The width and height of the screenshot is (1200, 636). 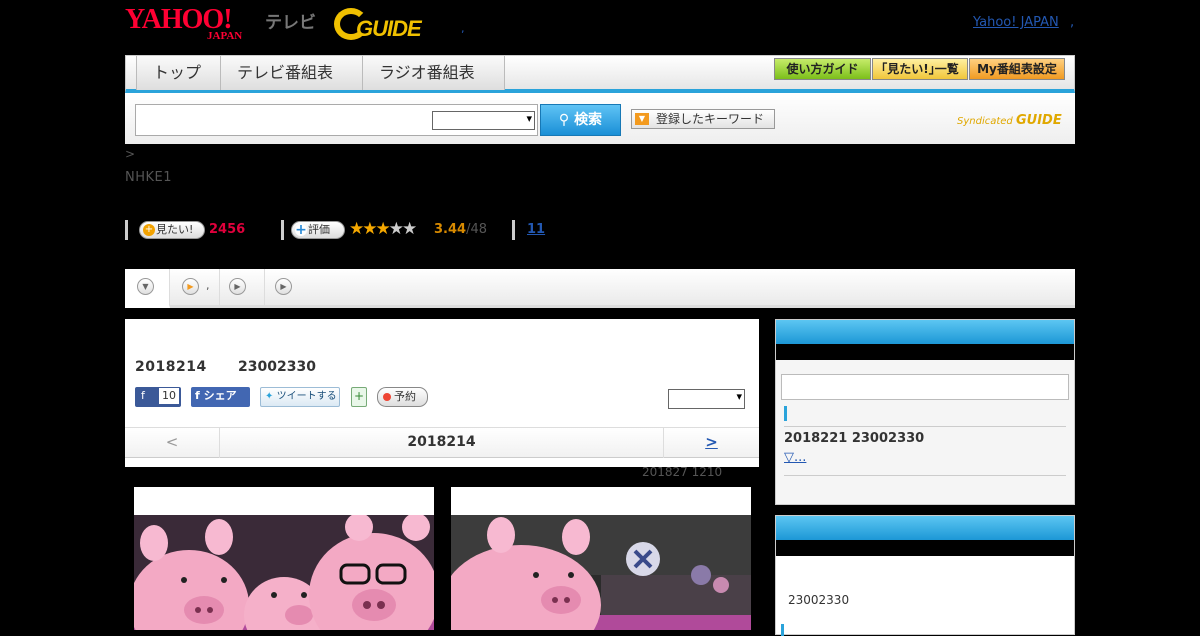 I want to click on rate-button: + 評価, so click(x=318, y=230).